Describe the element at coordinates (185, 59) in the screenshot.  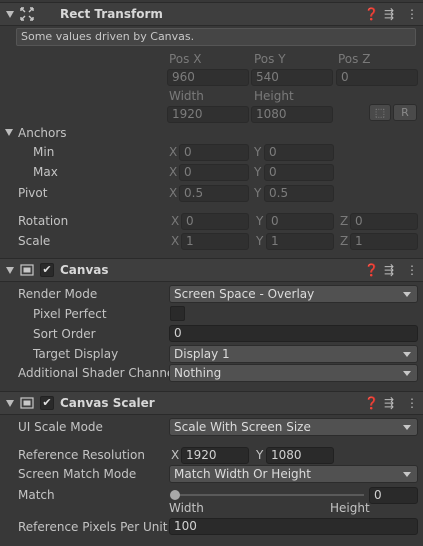
I see `pos-x-label: Pos X` at that location.